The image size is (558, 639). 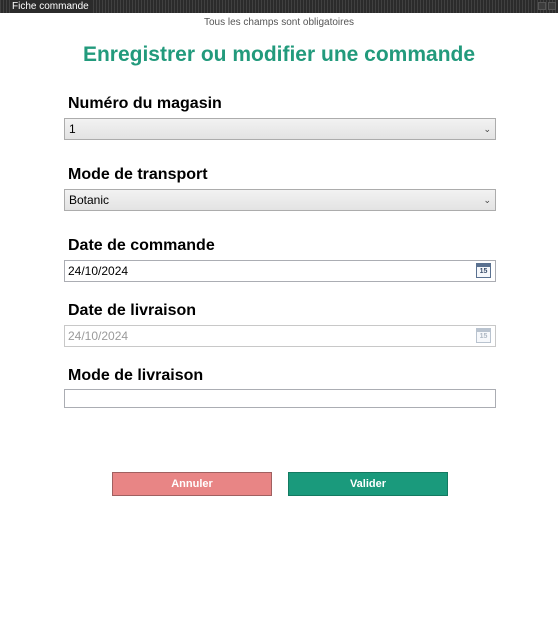 I want to click on magasin-value: 1, so click(x=72, y=129).